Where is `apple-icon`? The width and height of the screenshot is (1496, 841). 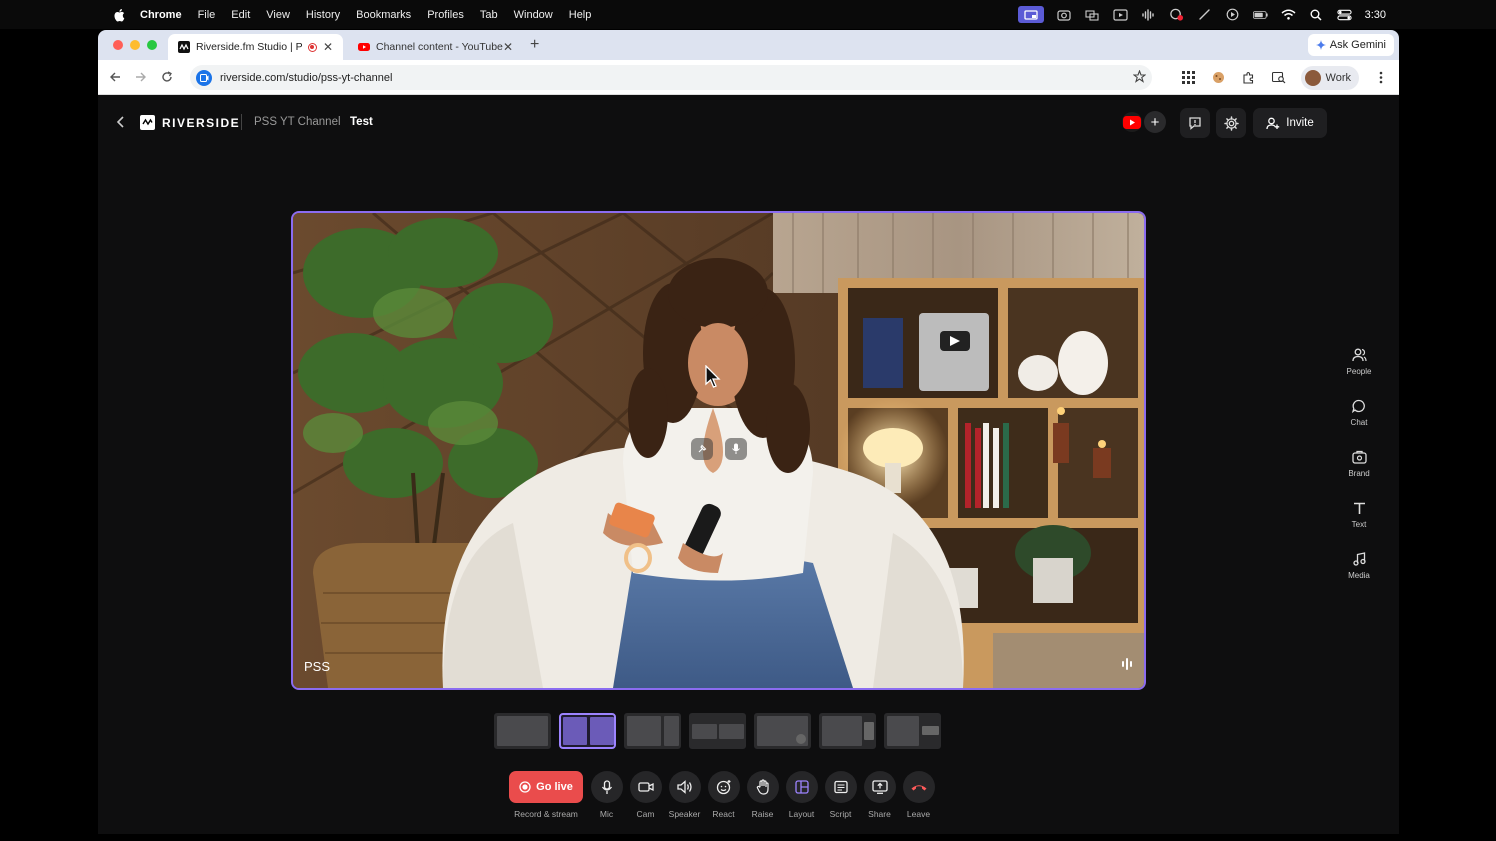 apple-icon is located at coordinates (119, 15).